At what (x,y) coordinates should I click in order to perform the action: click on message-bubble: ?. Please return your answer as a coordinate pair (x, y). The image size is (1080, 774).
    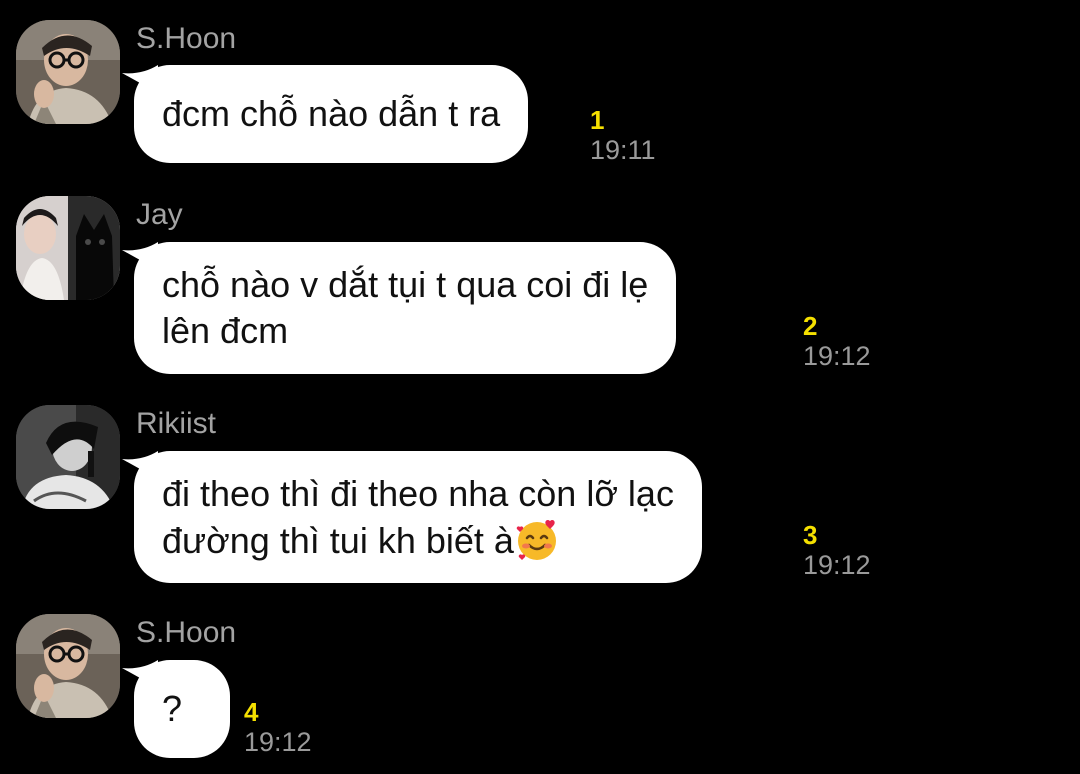
    Looking at the image, I should click on (176, 709).